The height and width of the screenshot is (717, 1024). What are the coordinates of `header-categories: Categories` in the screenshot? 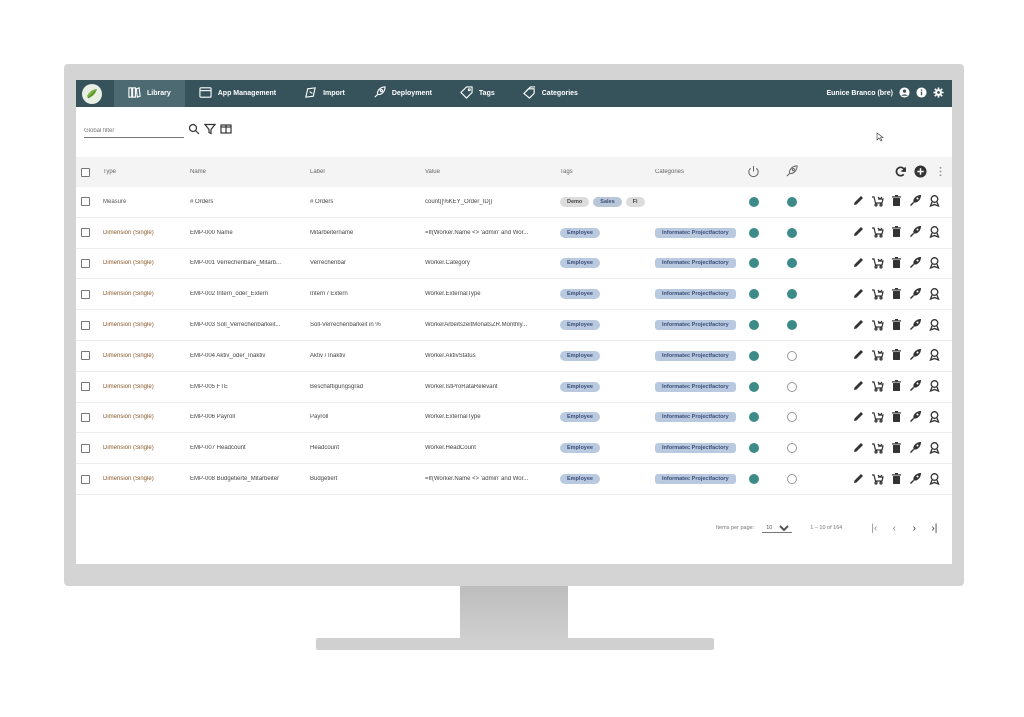 It's located at (697, 172).